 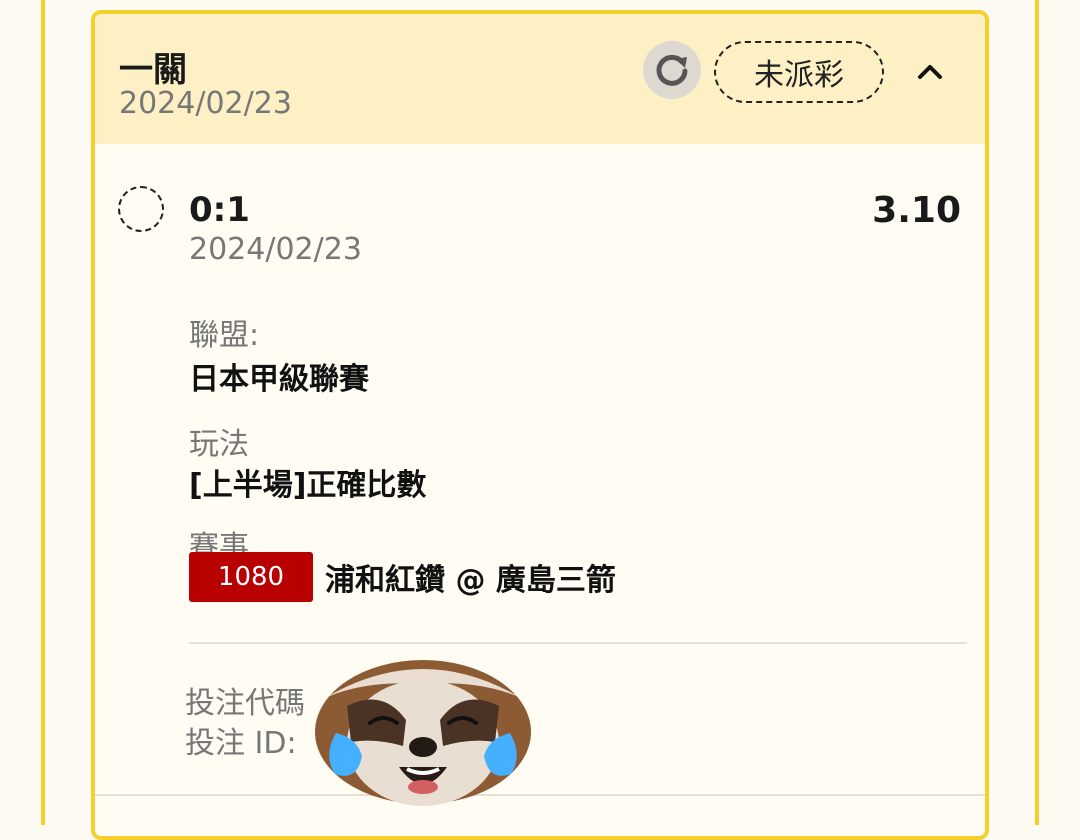 I want to click on section-divider, so click(x=578, y=643).